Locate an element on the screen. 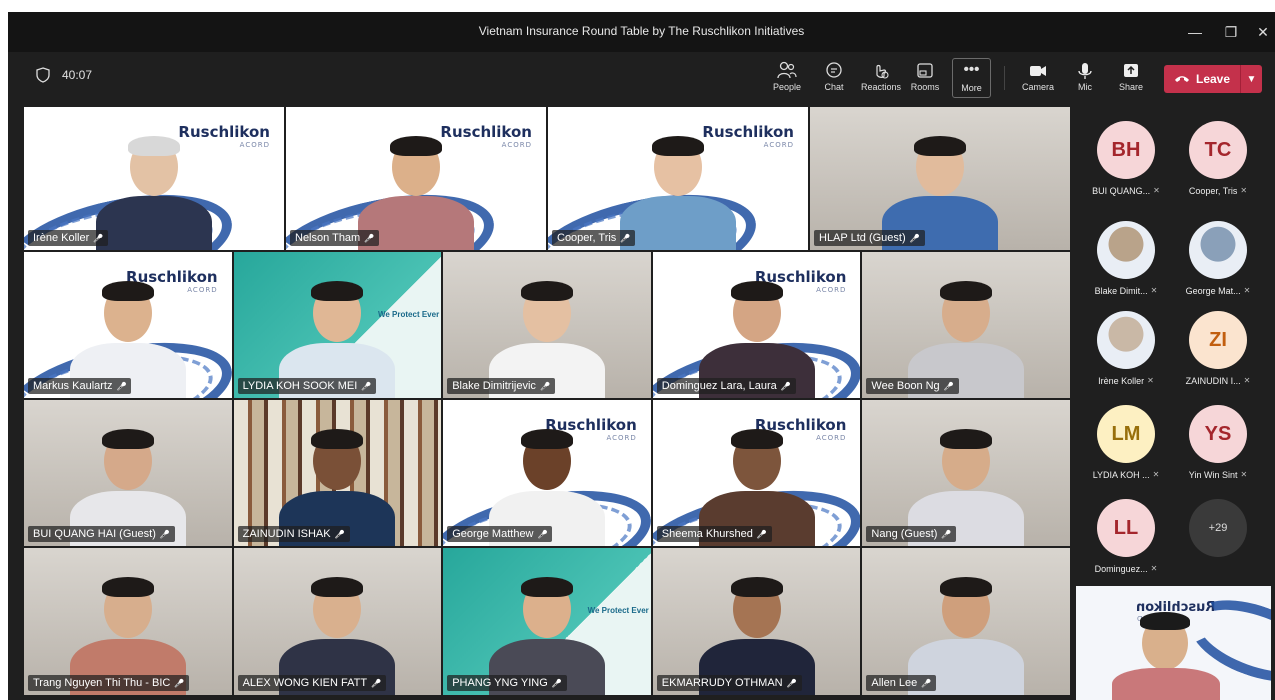 Image resolution: width=1275 pixels, height=700 pixels. video-tile: Ruschlikon ACORD Cooper, Tris 🎤 is located at coordinates (678, 178).